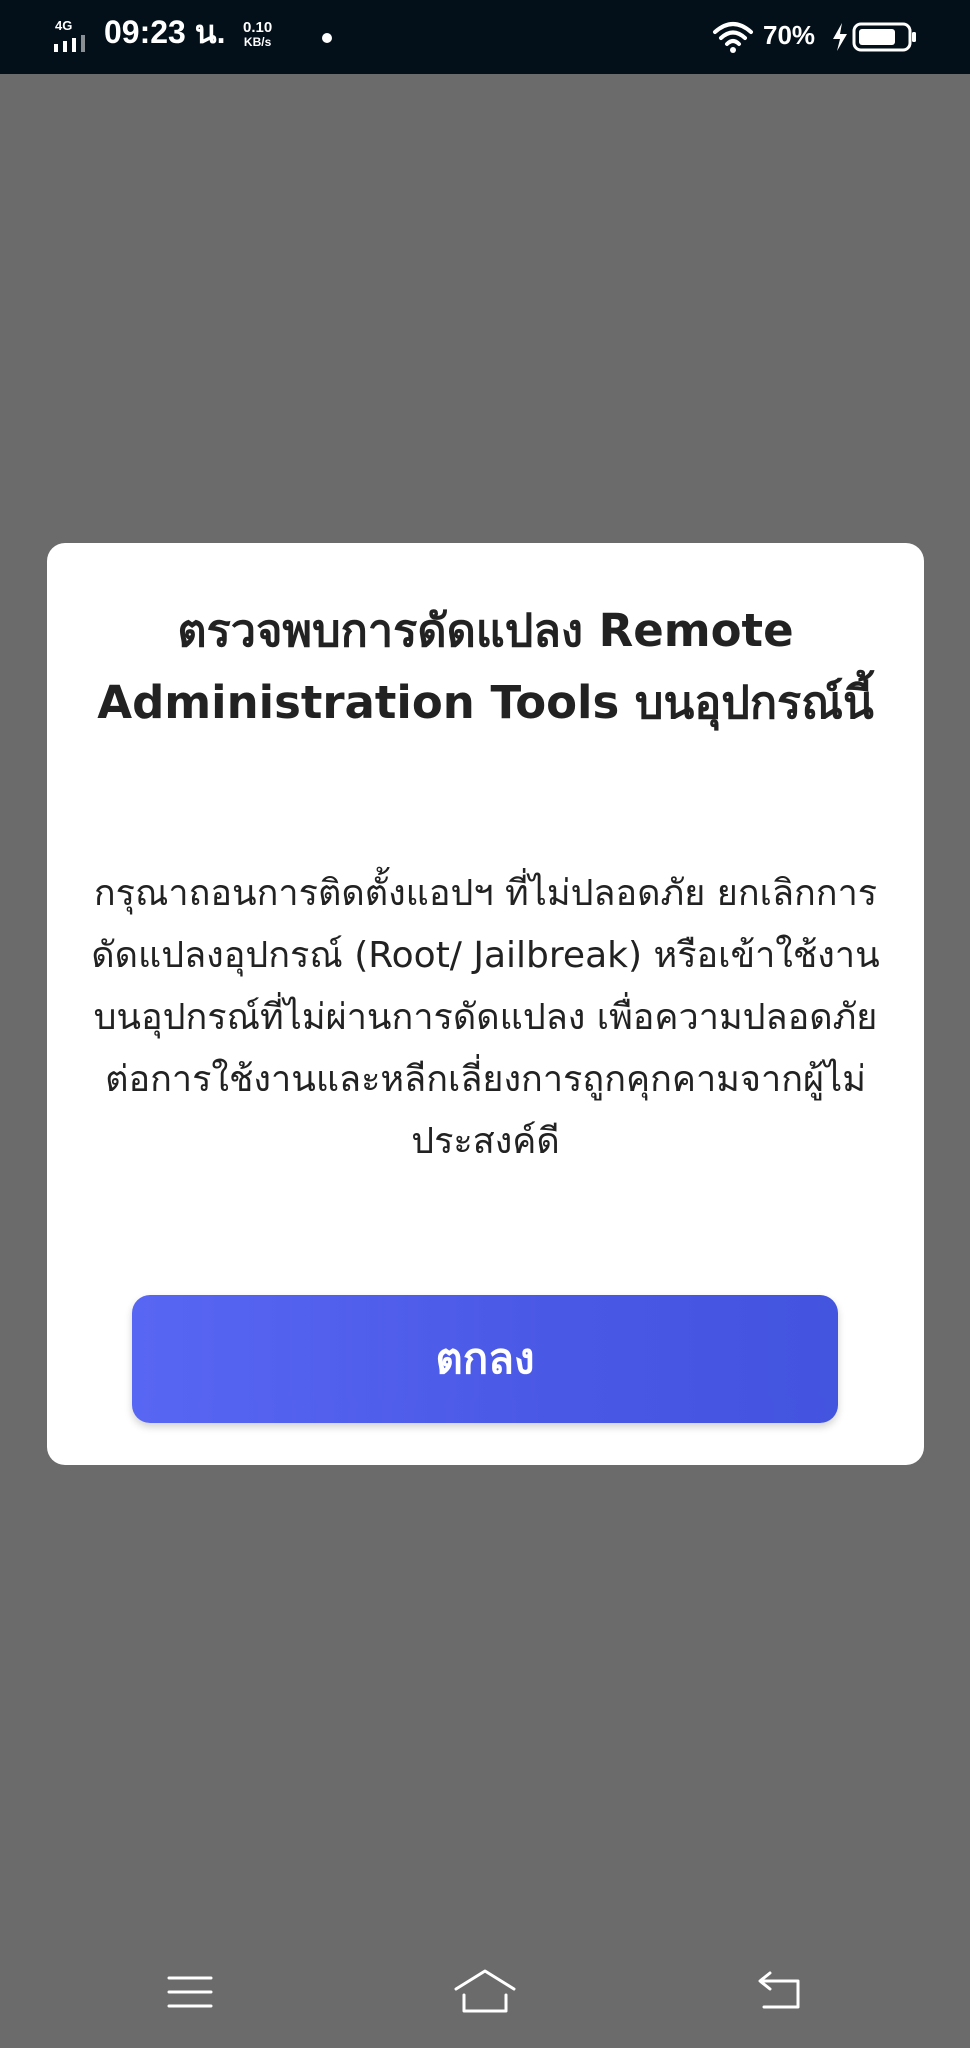 This screenshot has height=2048, width=970. I want to click on network-speed: 0.10 KB/s, so click(257, 34).